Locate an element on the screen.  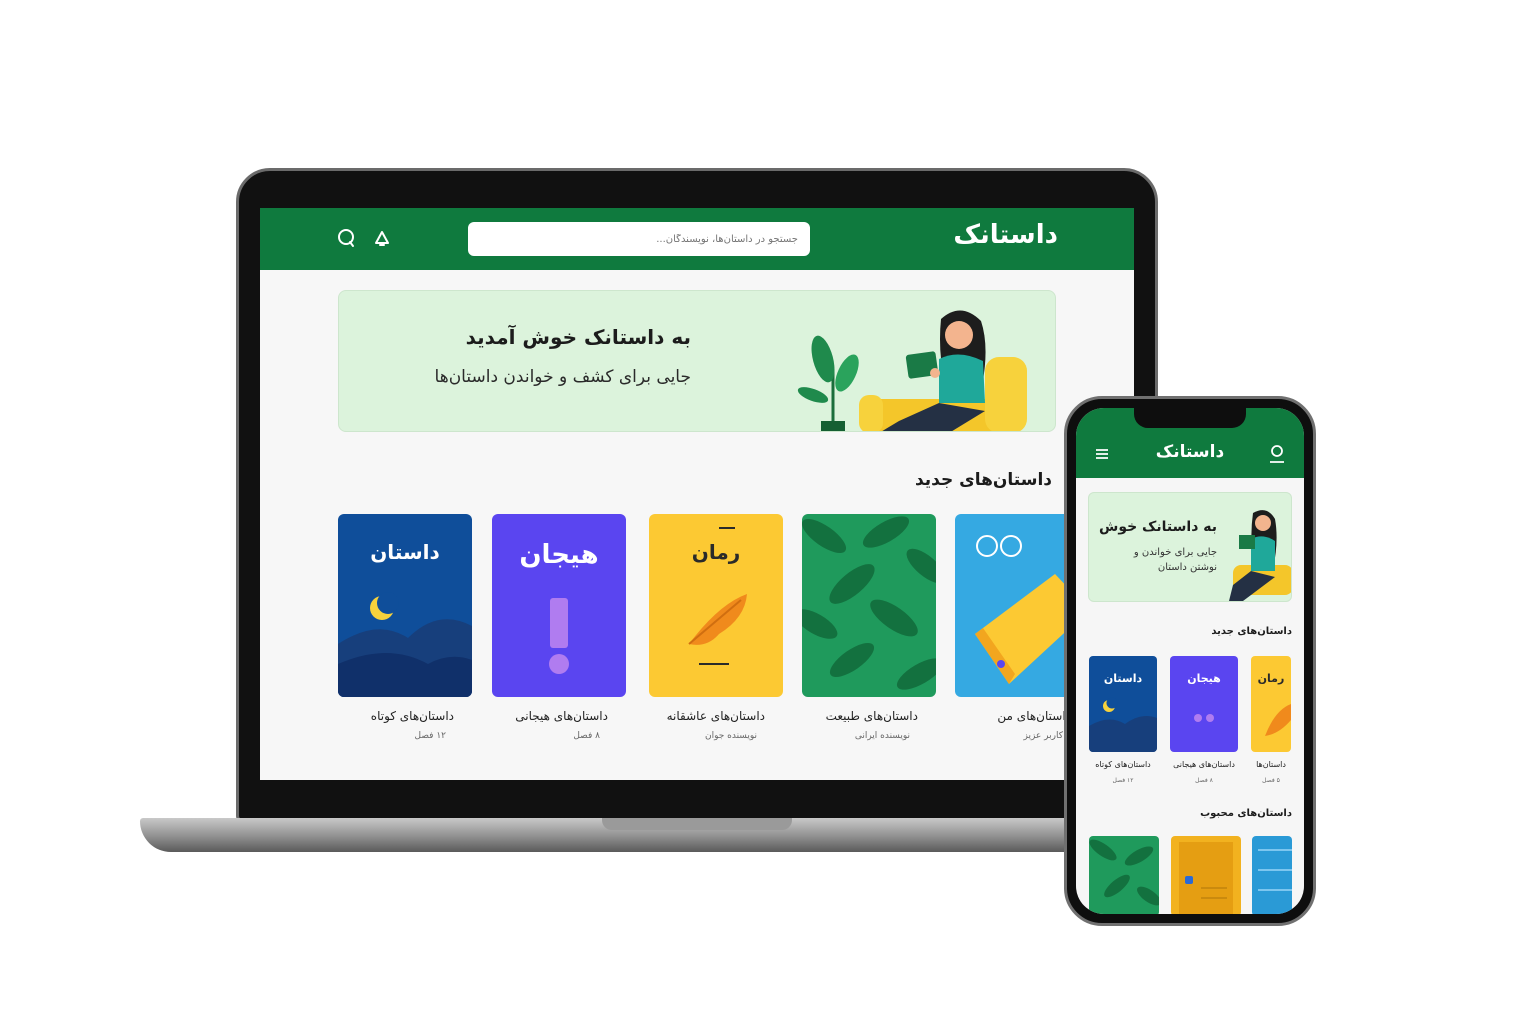
door-icon is located at coordinates (1206, 878).